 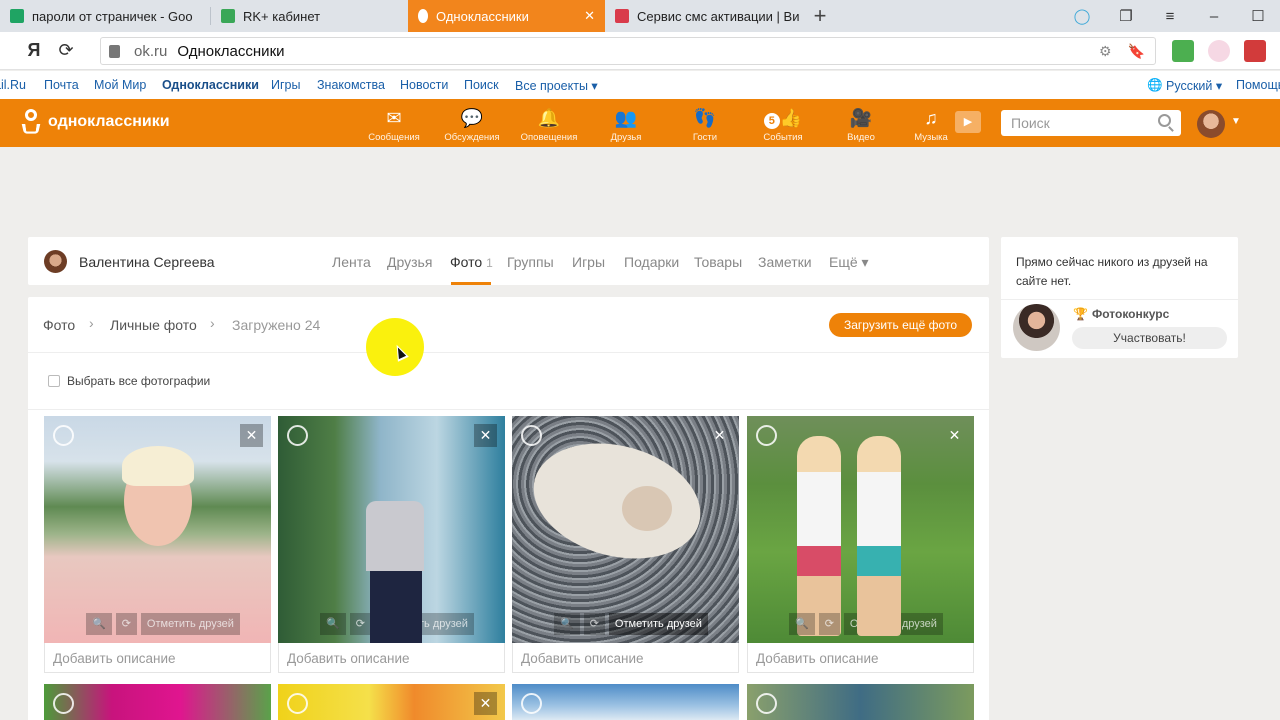 I want to click on service-mailru: ail.Ru, so click(x=13, y=85).